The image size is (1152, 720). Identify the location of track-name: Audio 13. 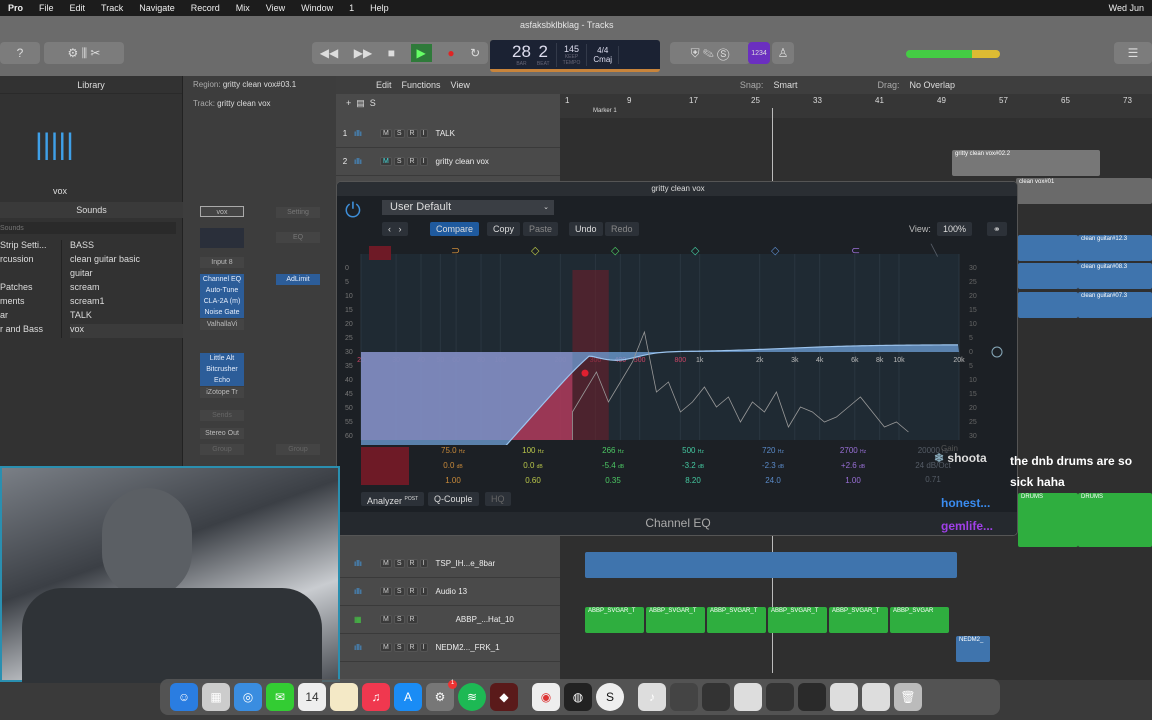
(452, 591).